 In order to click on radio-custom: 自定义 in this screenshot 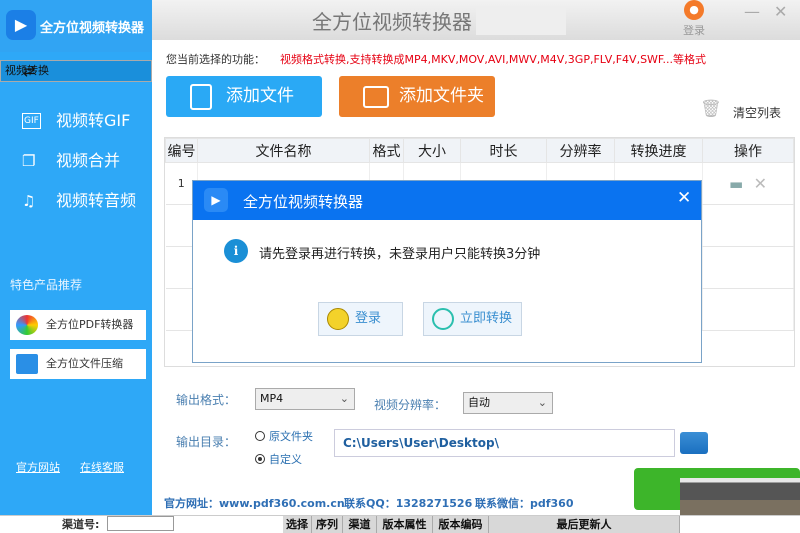, I will do `click(278, 459)`.